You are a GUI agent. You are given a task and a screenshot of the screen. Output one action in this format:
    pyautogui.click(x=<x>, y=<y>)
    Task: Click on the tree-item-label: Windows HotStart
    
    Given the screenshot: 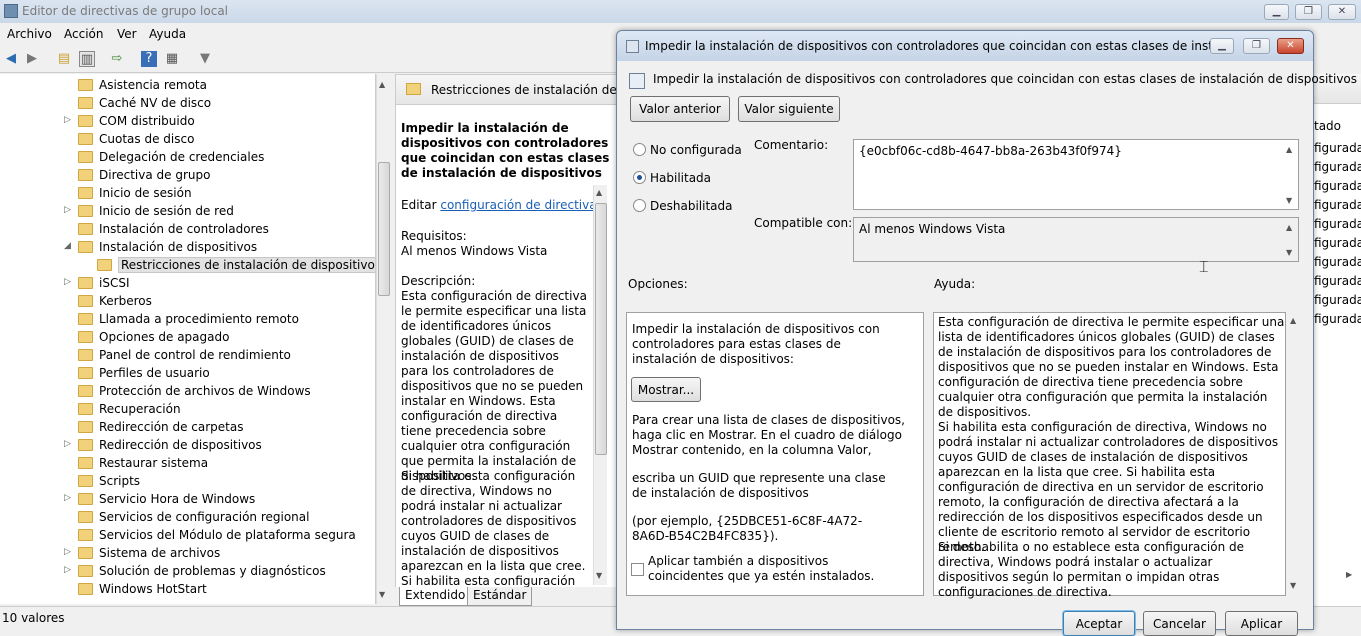 What is the action you would take?
    pyautogui.click(x=153, y=589)
    